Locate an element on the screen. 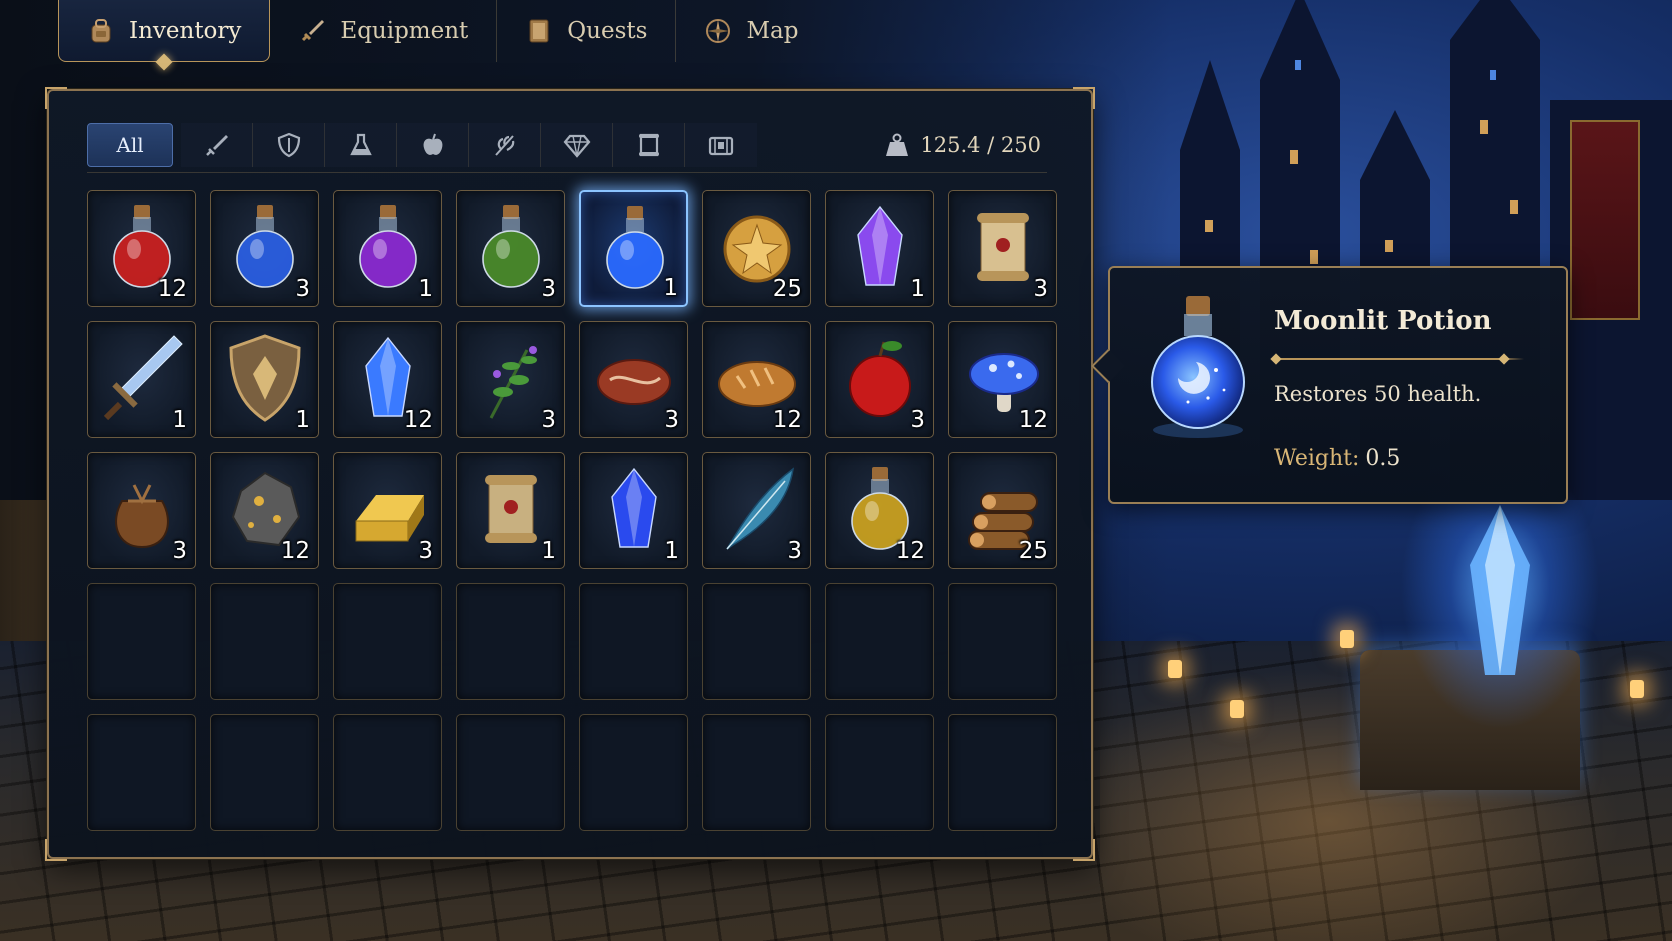  filter-misc is located at coordinates (721, 144).